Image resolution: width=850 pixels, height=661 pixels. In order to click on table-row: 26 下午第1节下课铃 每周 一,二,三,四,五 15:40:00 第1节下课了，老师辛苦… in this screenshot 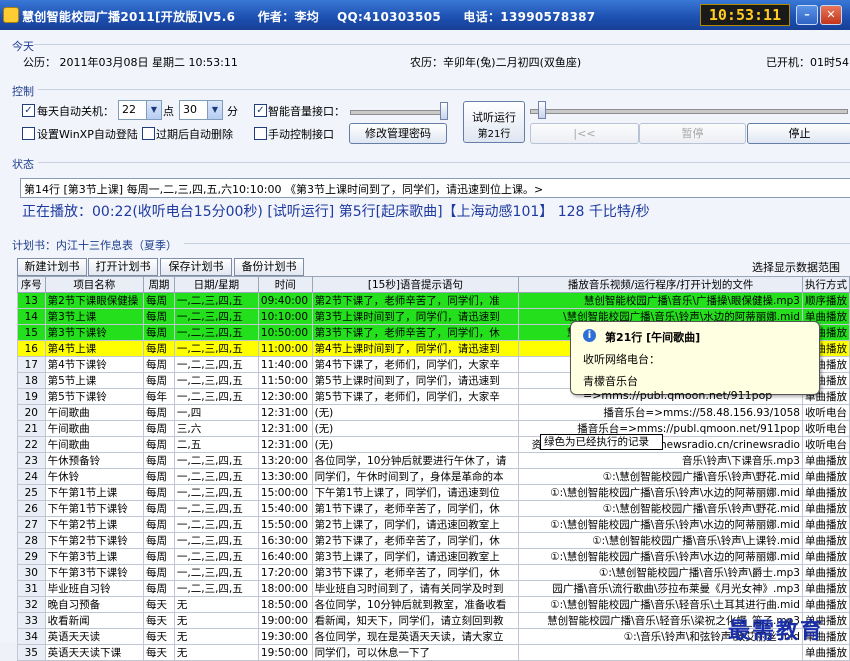, I will do `click(433, 508)`.